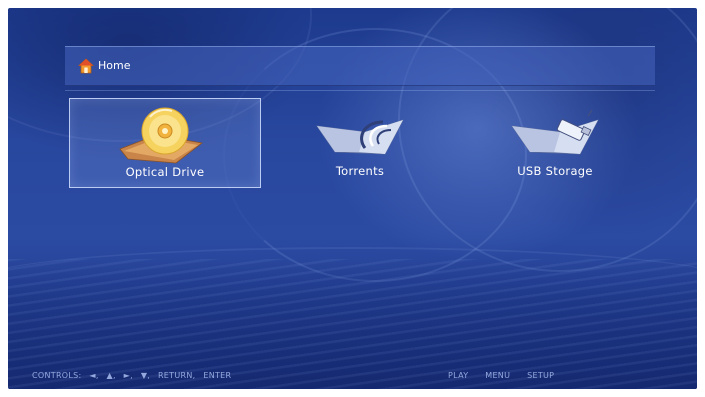  Describe the element at coordinates (114, 65) in the screenshot. I see `page-title: Home` at that location.